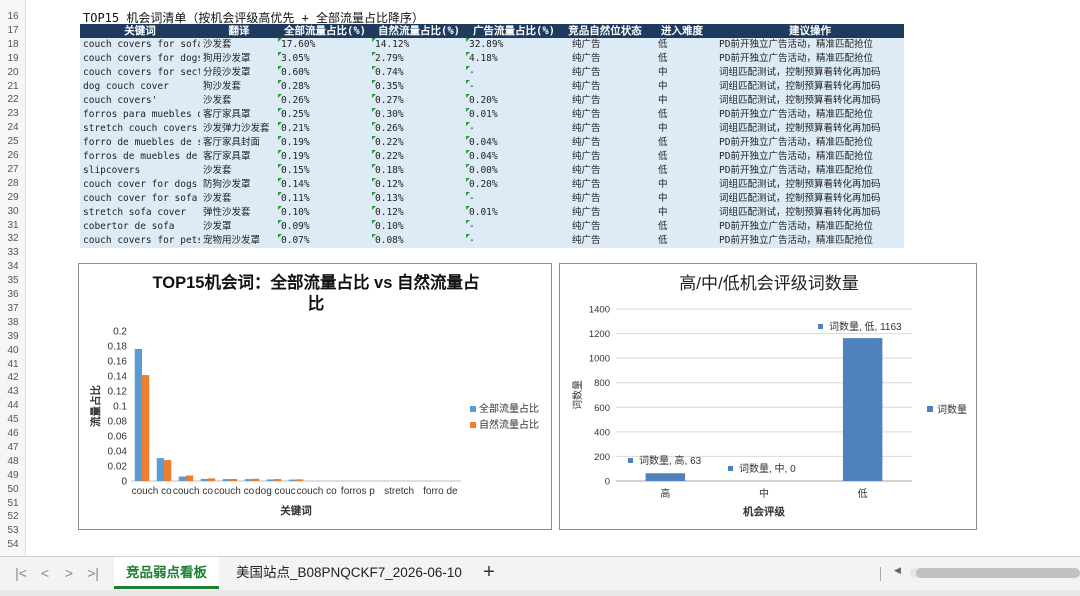 The width and height of the screenshot is (1080, 596). Describe the element at coordinates (140, 31) in the screenshot. I see `column-header: 关键词` at that location.